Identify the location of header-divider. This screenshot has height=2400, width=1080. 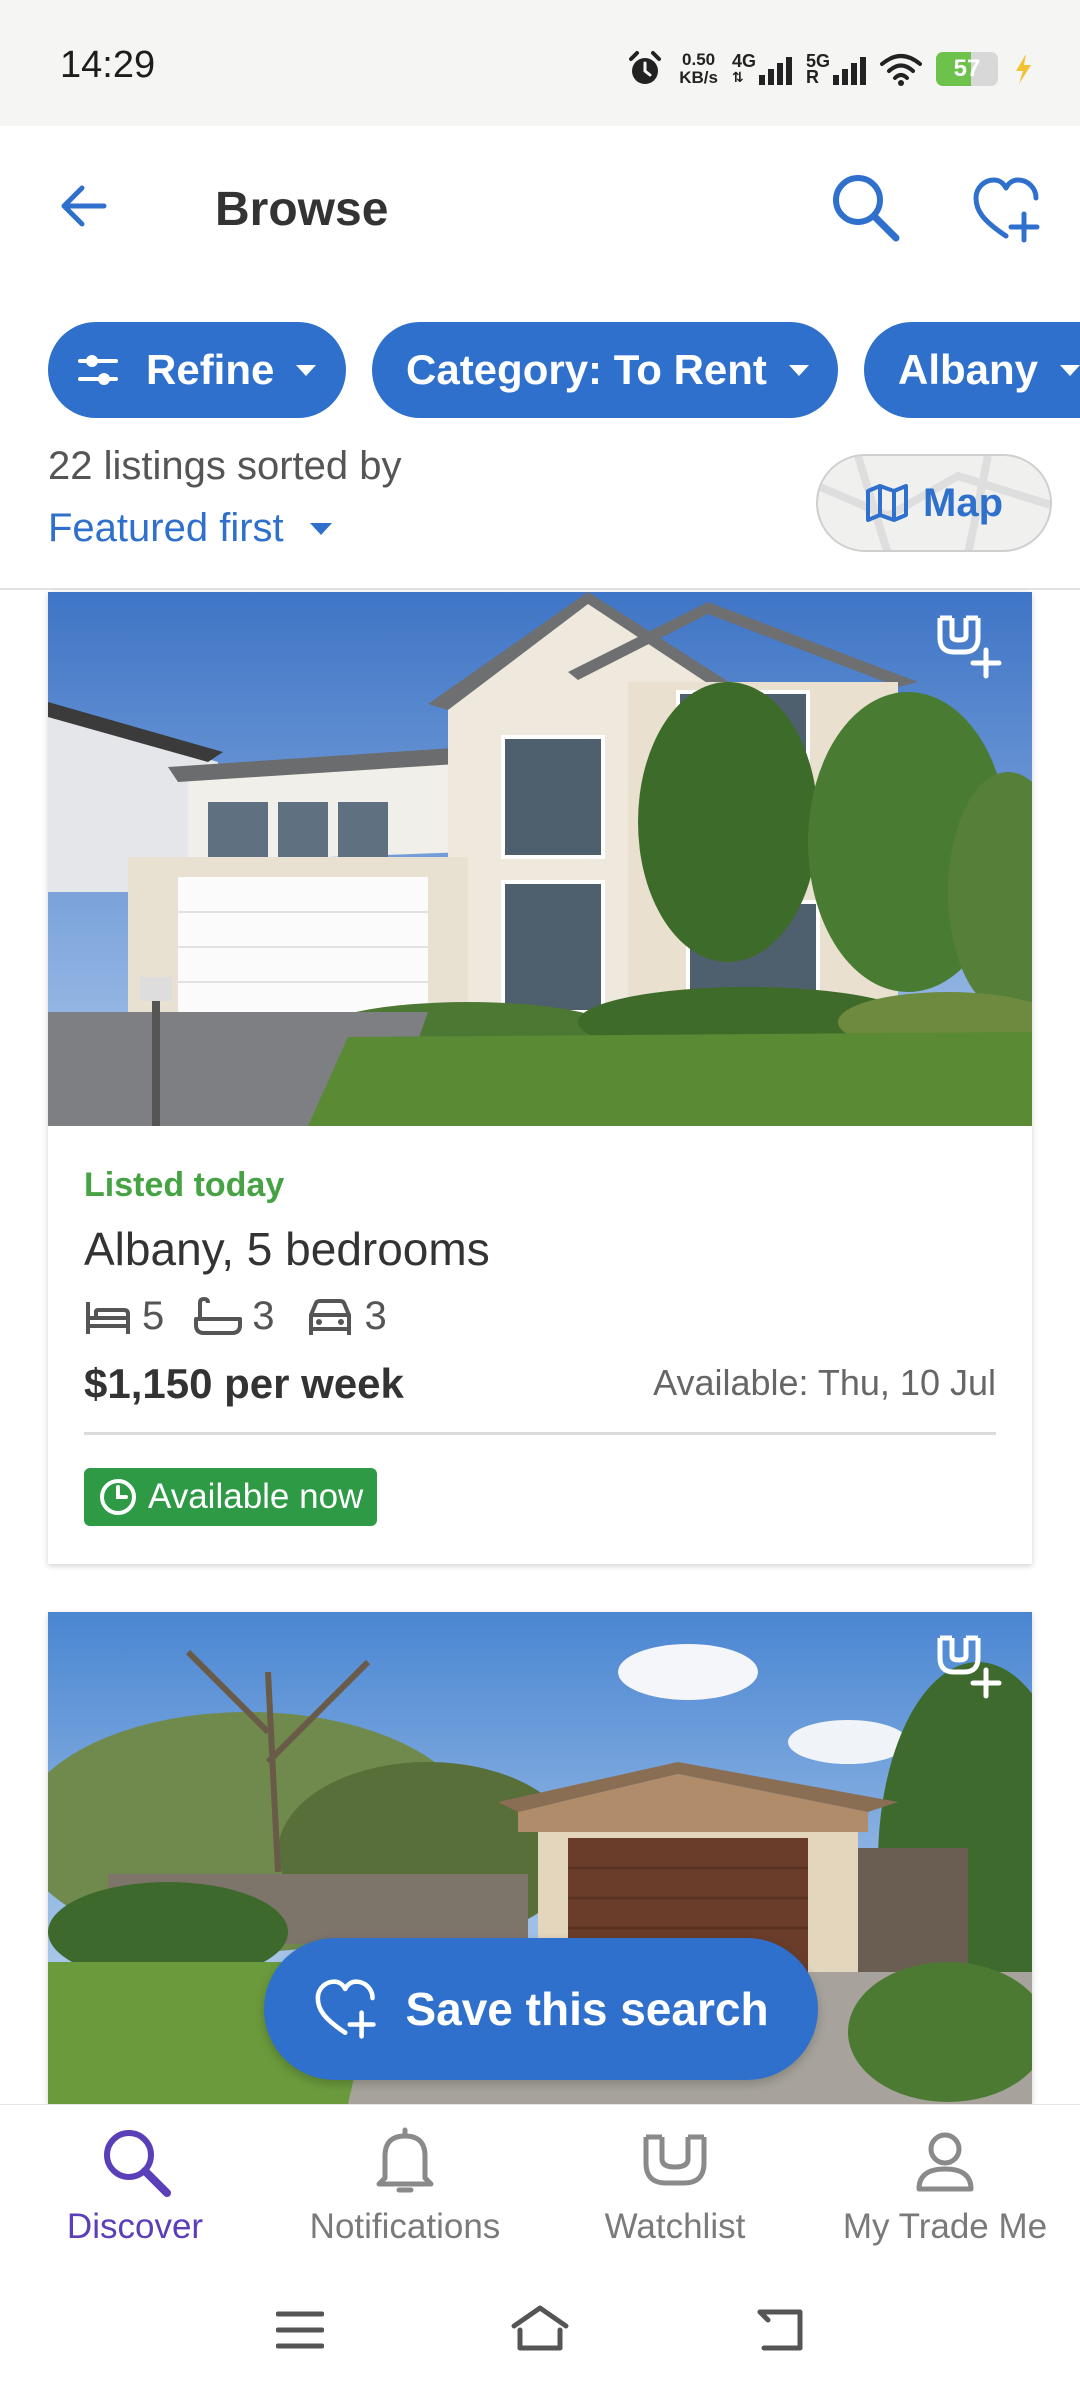
(540, 589).